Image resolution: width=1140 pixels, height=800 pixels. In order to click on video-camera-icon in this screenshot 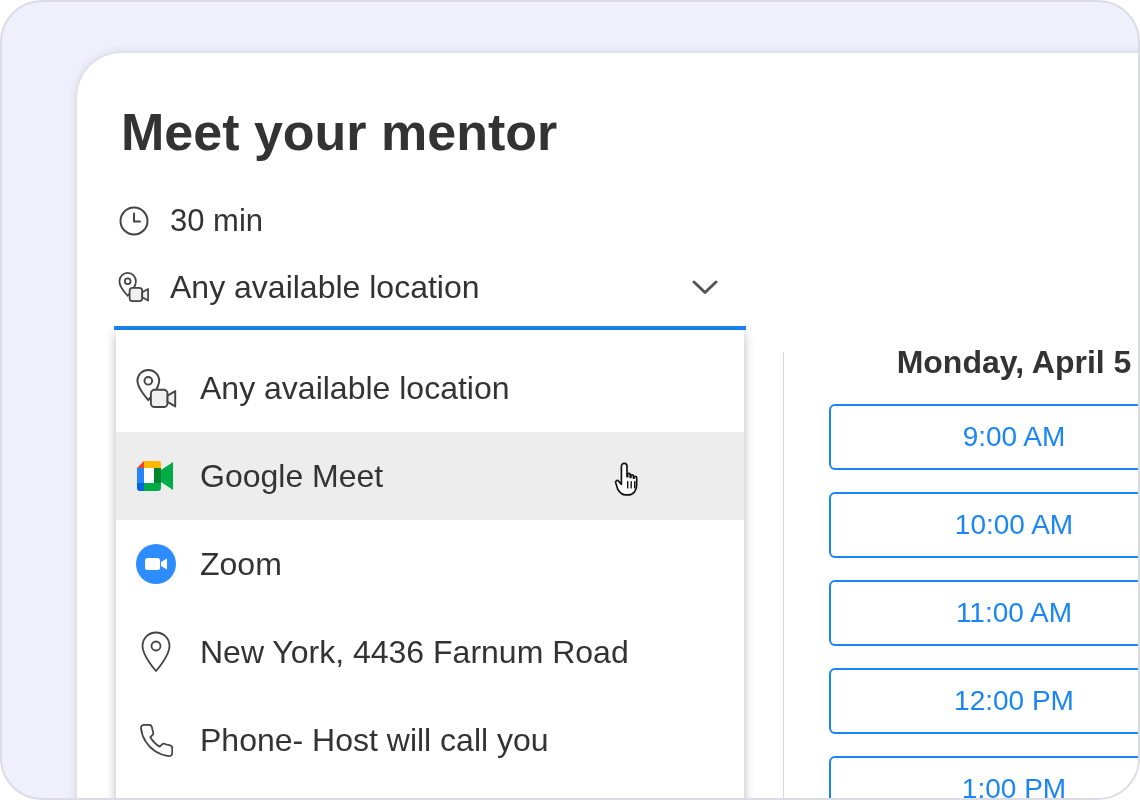, I will do `click(156, 476)`.